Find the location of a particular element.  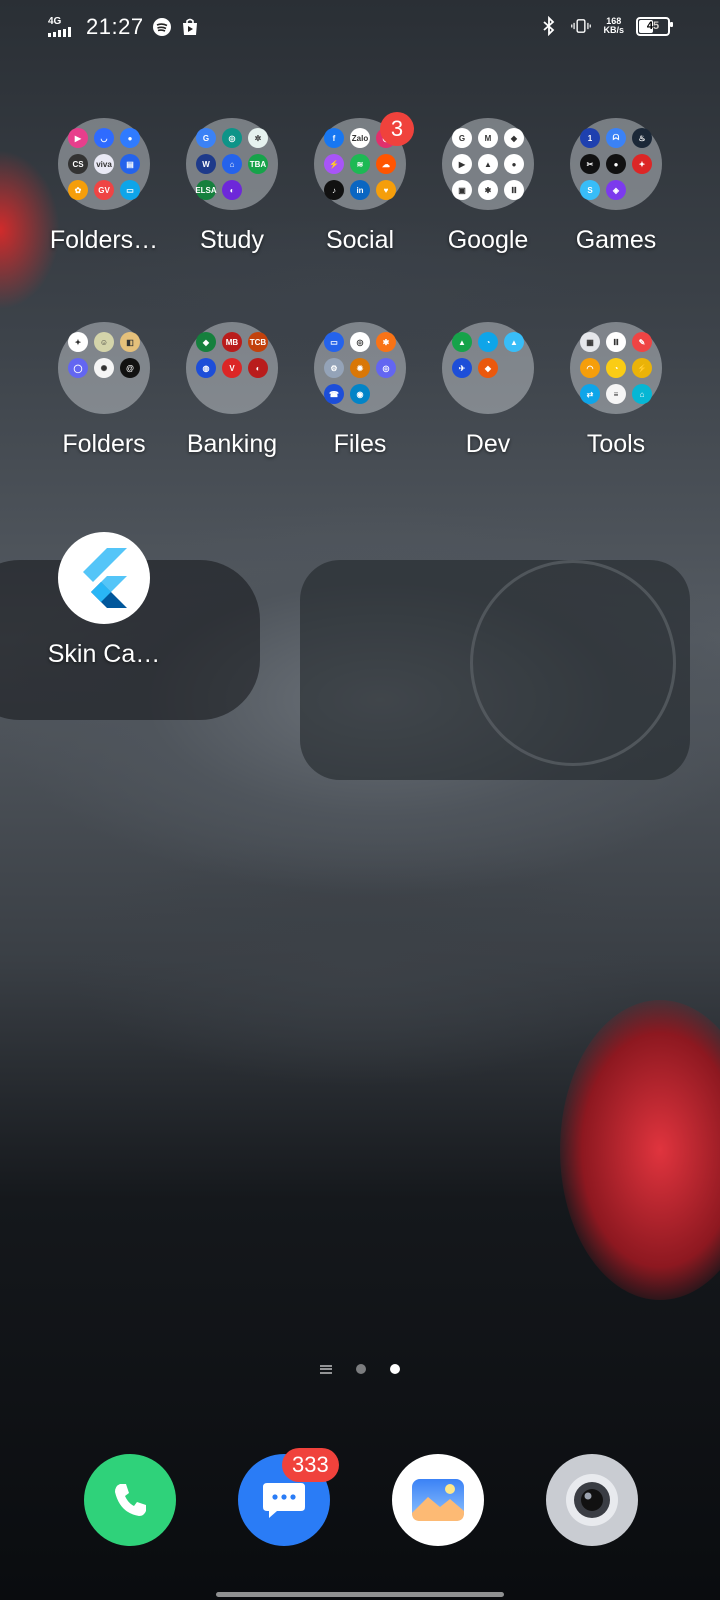

folder-icon: ▭ ◎ ✱ ⚙ ✹ ◎ ☎ ◉ is located at coordinates (360, 368).